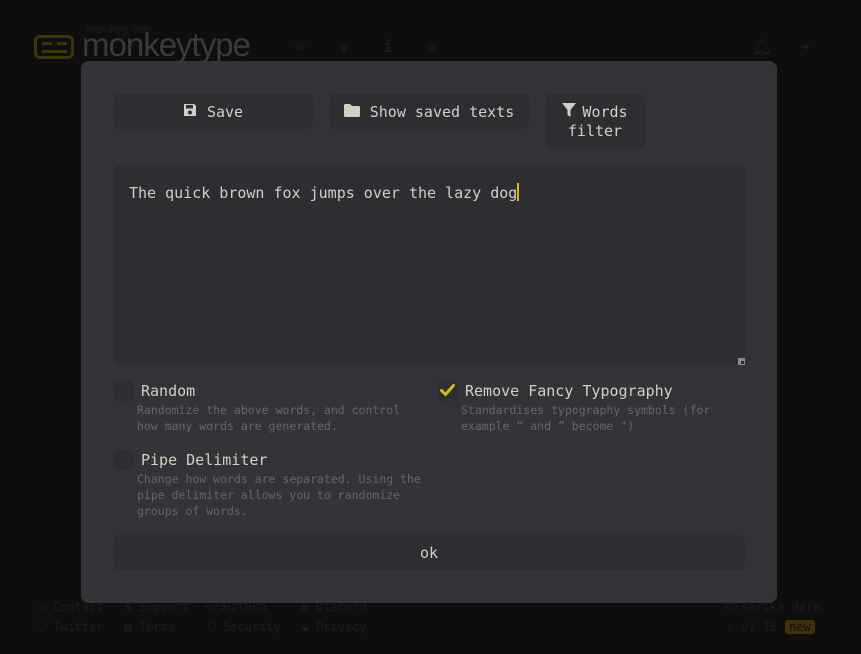  Describe the element at coordinates (569, 112) in the screenshot. I see `filter-icon` at that location.